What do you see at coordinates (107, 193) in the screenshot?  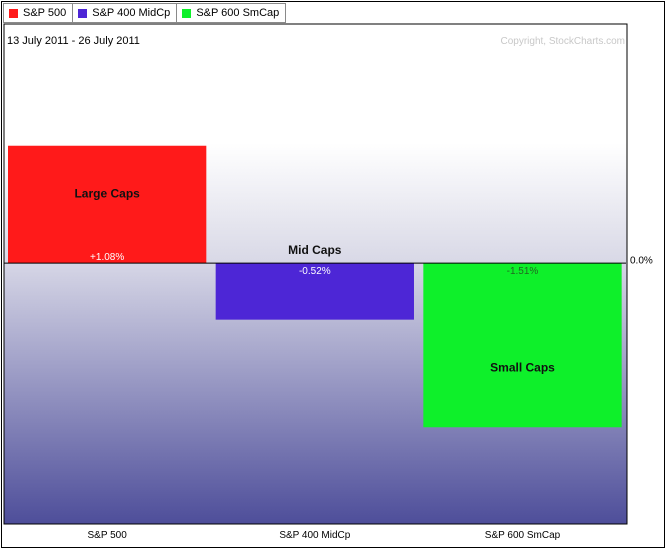 I see `bar-caption: Large Caps` at bounding box center [107, 193].